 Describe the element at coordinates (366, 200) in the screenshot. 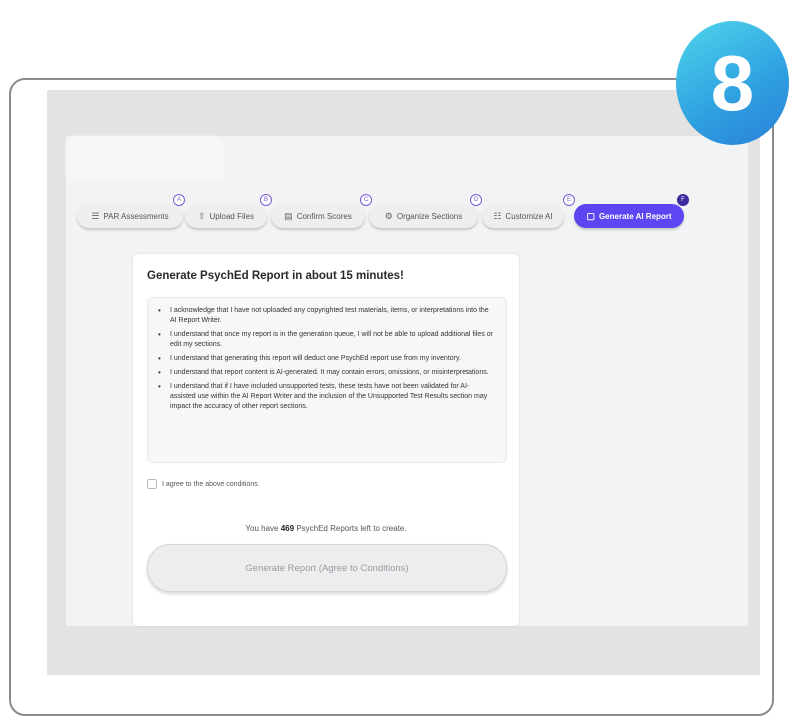

I see `step-badge-c: C` at that location.